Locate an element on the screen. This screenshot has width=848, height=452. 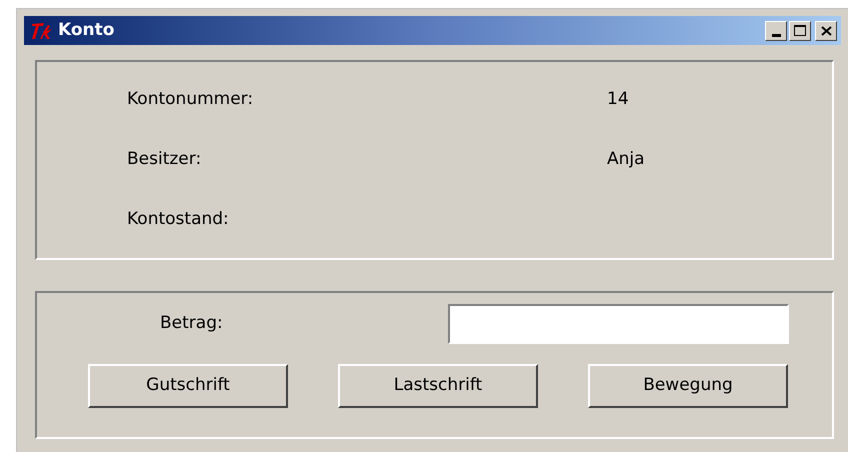
minimize-icon is located at coordinates (776, 35).